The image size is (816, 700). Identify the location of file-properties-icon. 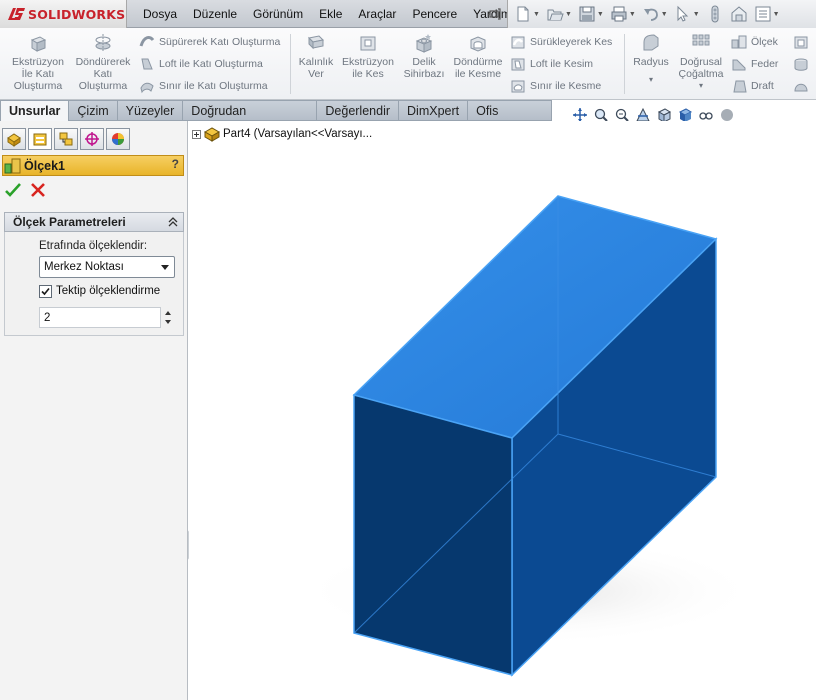
(739, 14).